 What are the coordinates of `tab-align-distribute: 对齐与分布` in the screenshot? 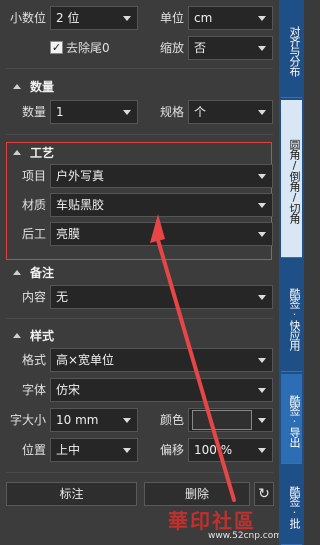 It's located at (291, 49).